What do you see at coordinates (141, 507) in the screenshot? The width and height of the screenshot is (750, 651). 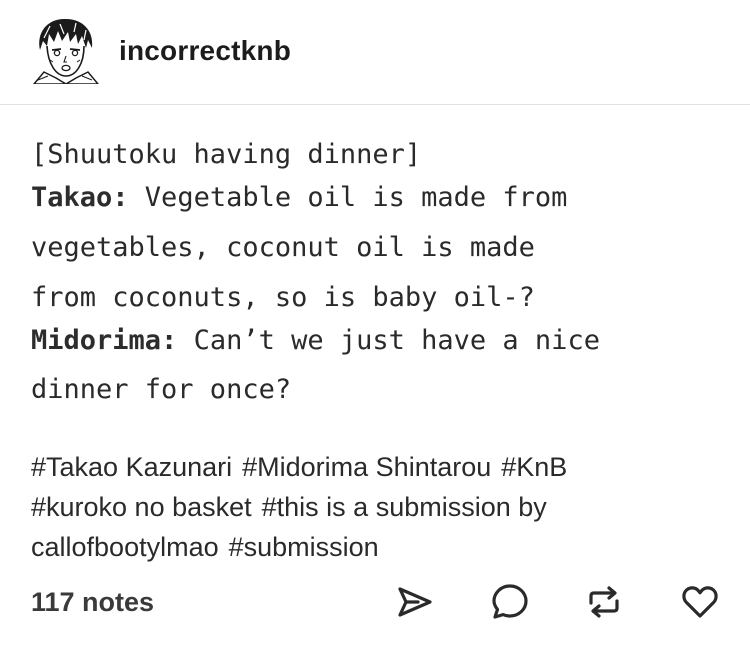 I see `tag-link: #kuroko no basket` at bounding box center [141, 507].